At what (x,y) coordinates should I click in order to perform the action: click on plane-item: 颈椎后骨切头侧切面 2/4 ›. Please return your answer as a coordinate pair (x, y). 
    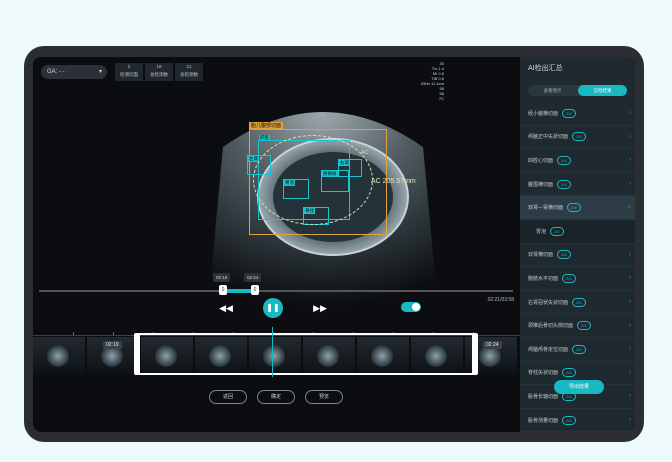
    Looking at the image, I should click on (577, 326).